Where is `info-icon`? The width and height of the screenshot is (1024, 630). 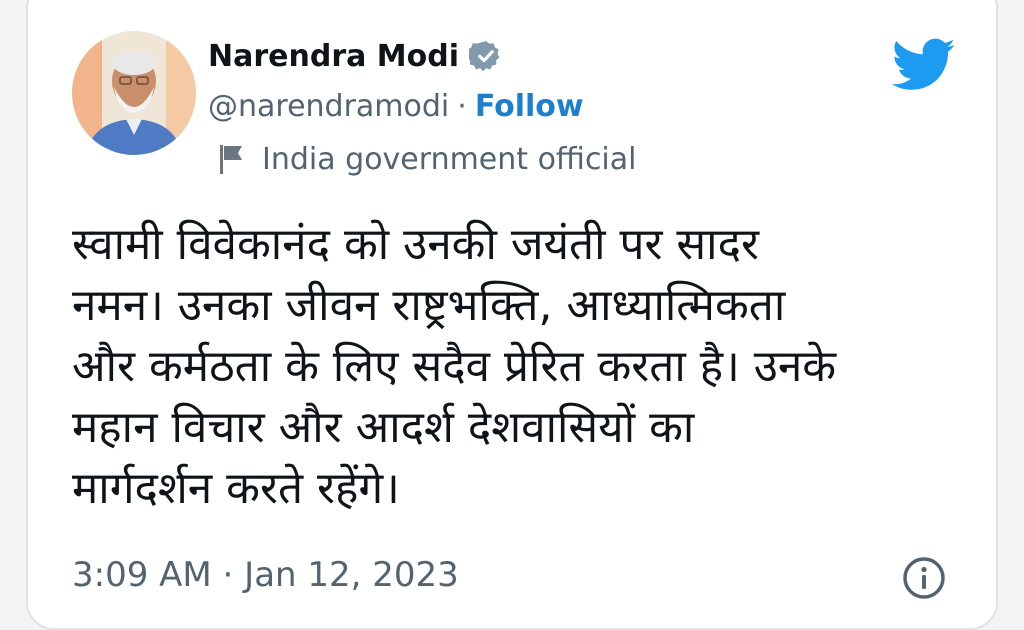
info-icon is located at coordinates (924, 578).